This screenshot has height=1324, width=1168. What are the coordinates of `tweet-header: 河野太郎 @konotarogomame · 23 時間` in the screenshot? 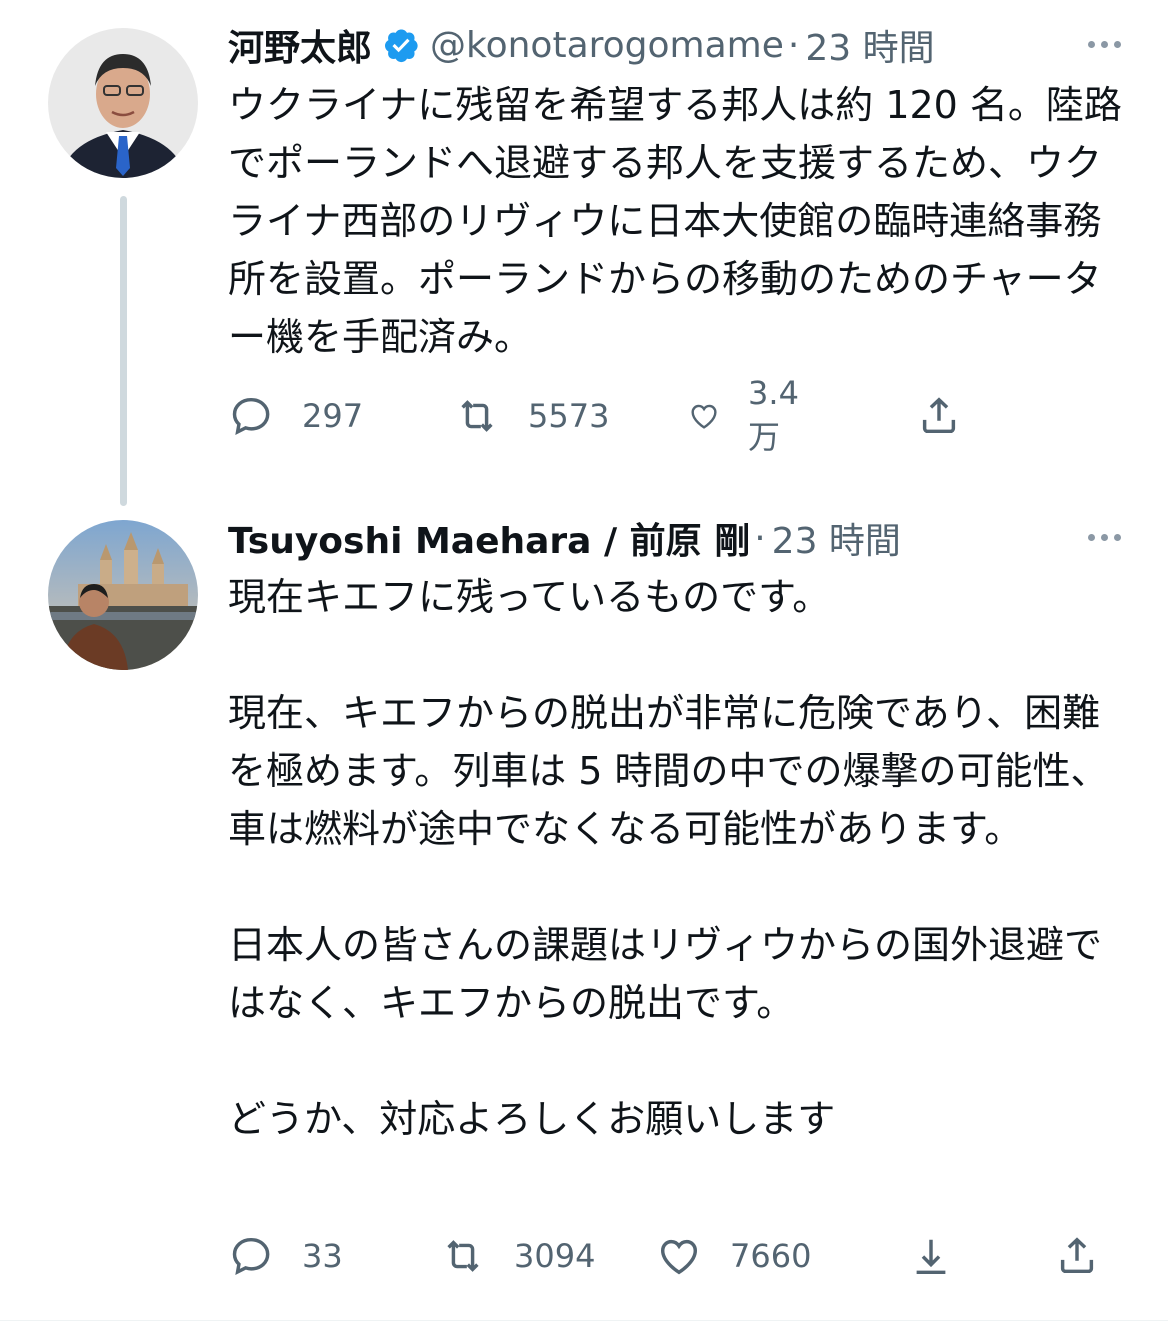 It's located at (678, 45).